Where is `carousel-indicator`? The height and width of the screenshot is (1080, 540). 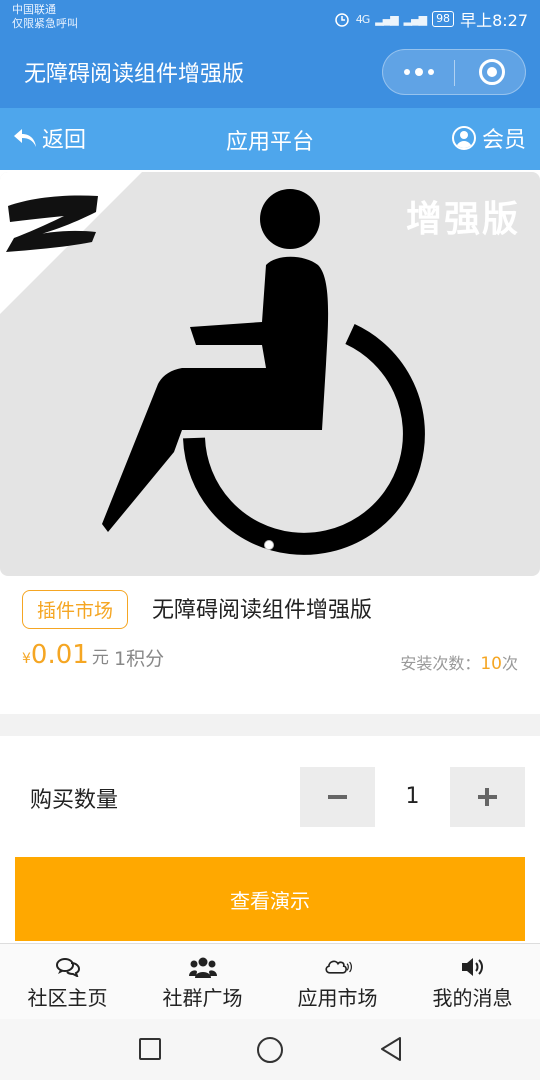
carousel-indicator is located at coordinates (269, 545).